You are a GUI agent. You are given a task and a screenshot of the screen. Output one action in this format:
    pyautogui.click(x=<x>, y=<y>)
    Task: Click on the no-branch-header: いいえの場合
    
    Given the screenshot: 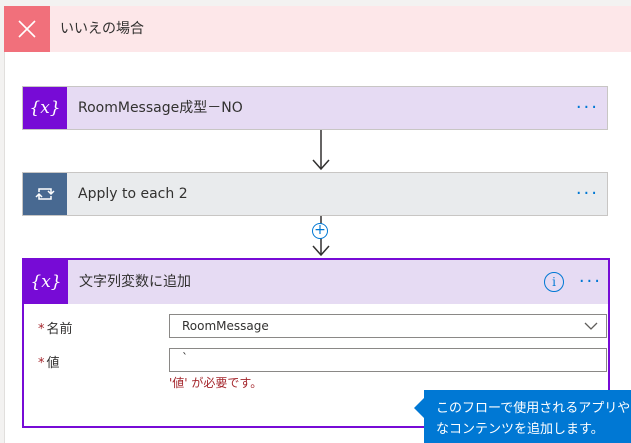 What is the action you would take?
    pyautogui.click(x=317, y=29)
    